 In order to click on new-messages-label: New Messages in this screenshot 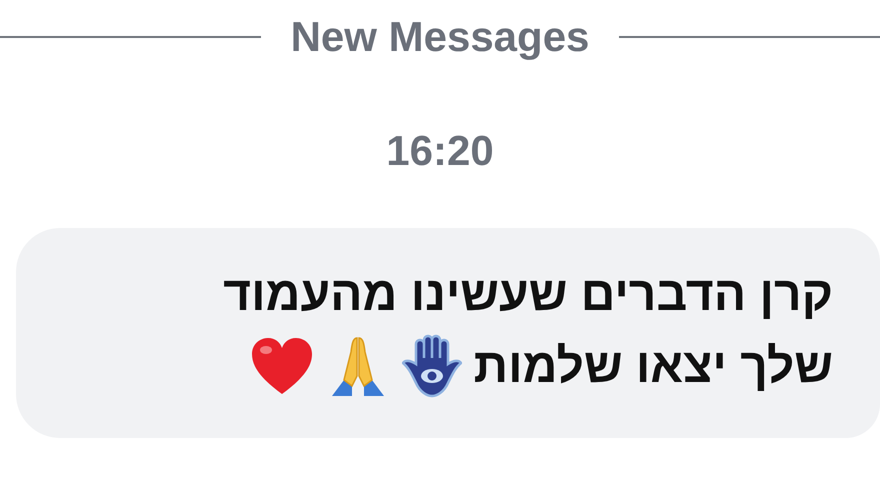, I will do `click(440, 37)`.